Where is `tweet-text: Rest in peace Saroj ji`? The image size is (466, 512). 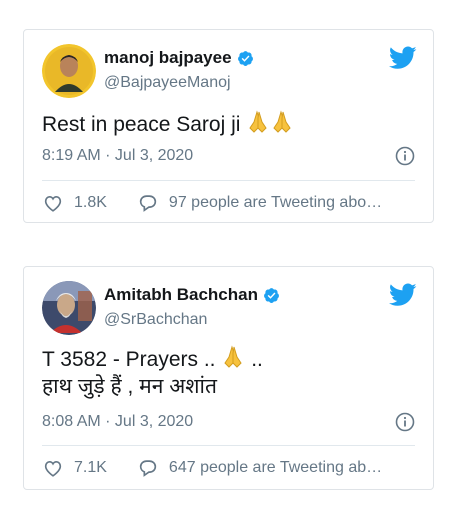 tweet-text: Rest in peace Saroj ji is located at coordinates (168, 126).